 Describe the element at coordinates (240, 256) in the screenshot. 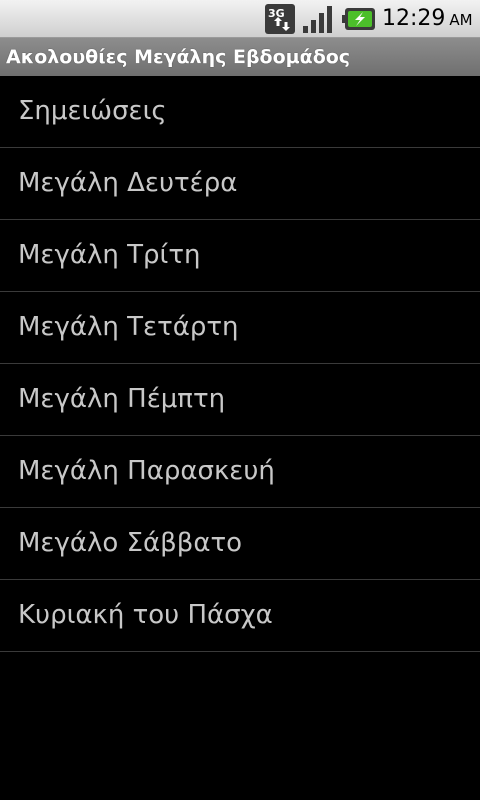

I see `list-item-holy-tuesday: Μεγάλη Τρίτη` at that location.